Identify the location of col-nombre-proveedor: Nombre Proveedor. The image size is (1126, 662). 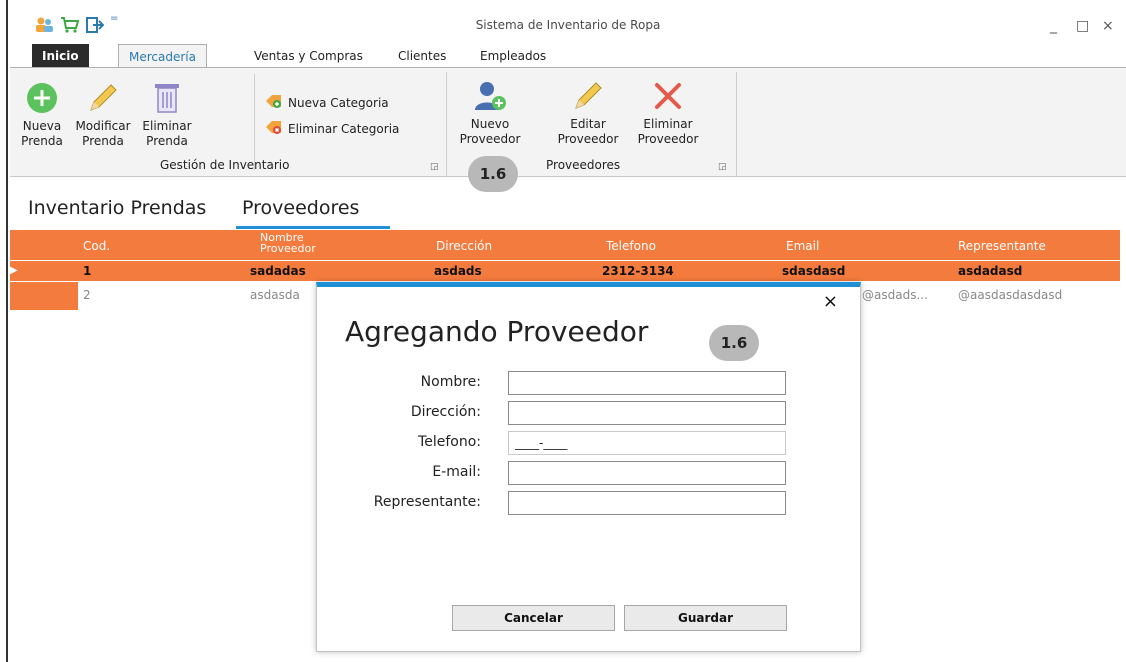
(288, 243).